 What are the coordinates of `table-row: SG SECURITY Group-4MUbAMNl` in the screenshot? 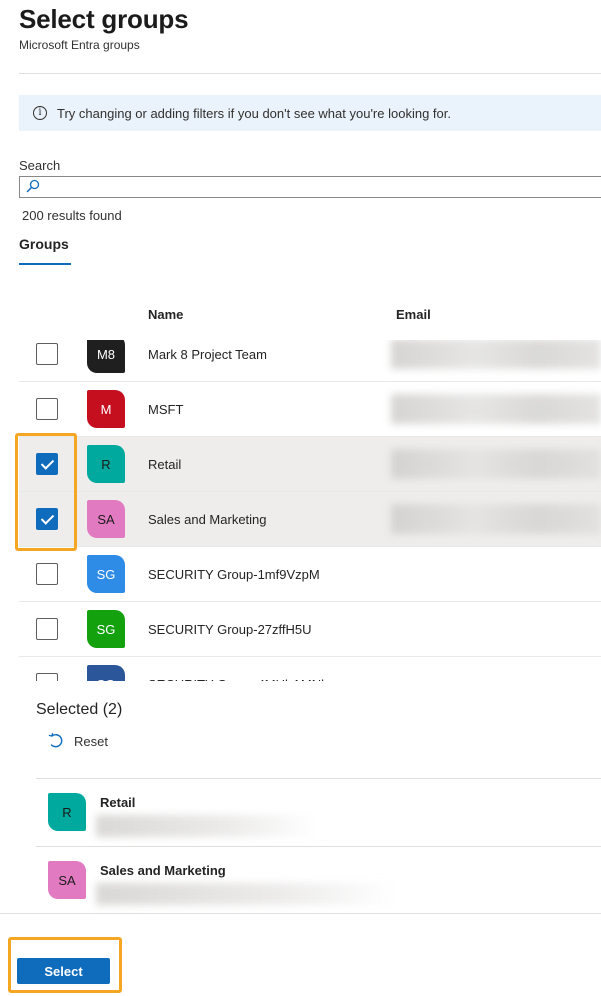 It's located at (310, 669).